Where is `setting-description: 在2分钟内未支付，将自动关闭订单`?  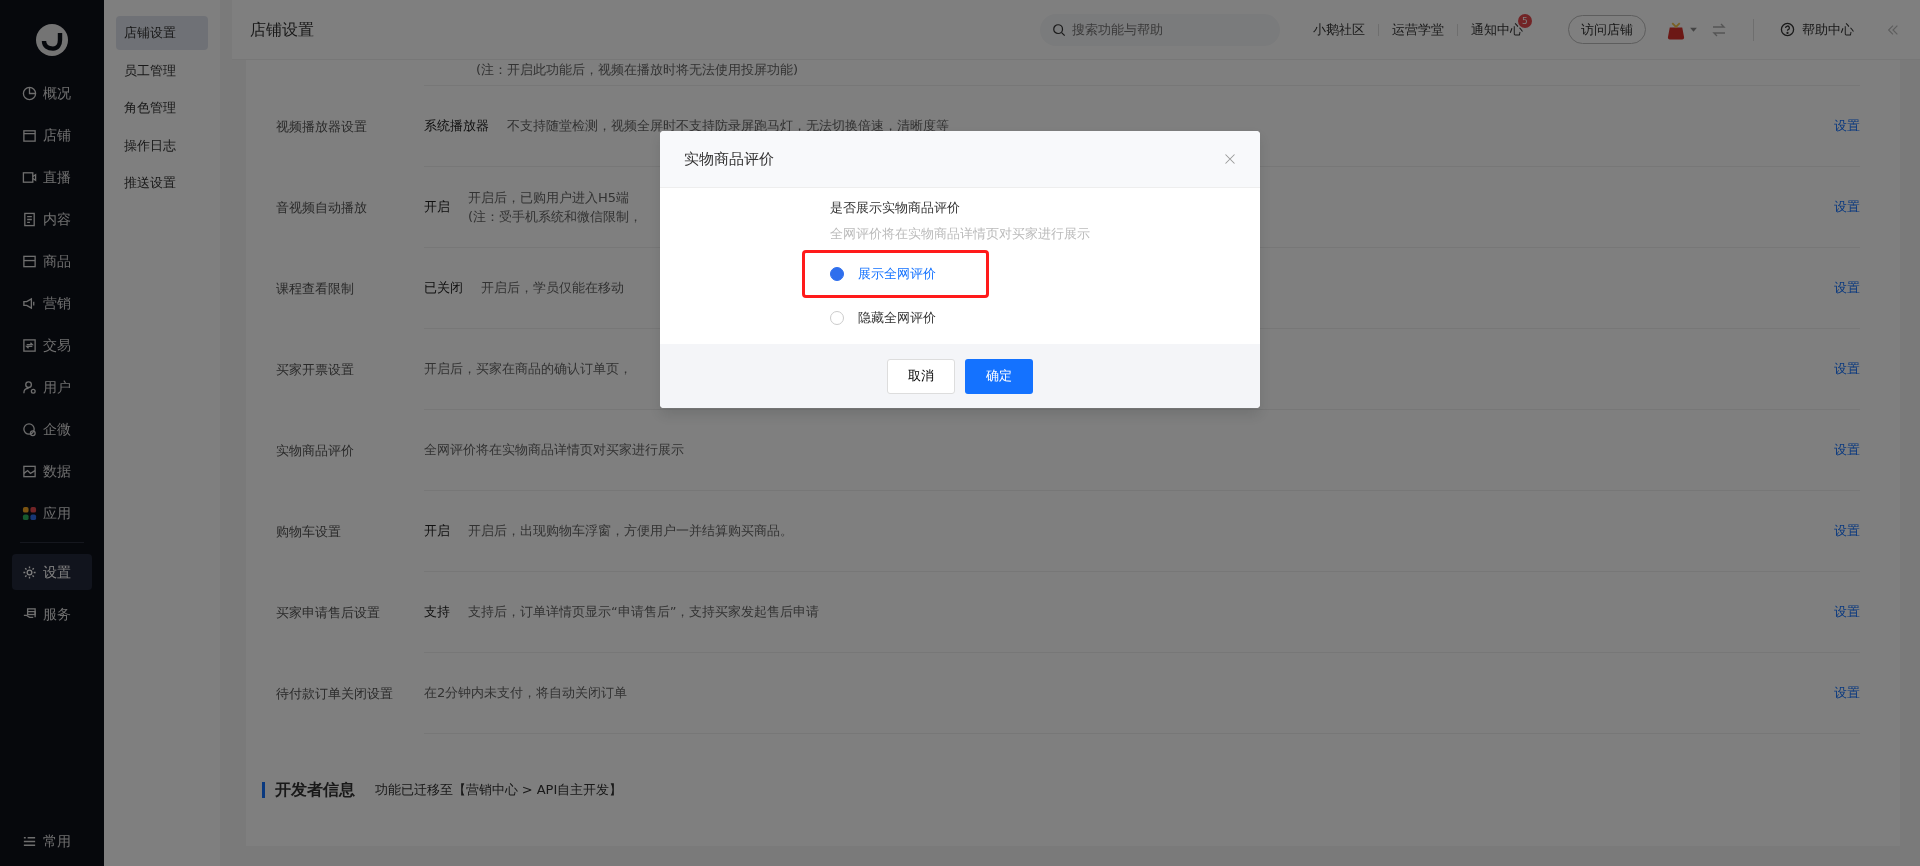
setting-description: 在2分钟内未支付，将自动关闭订单 is located at coordinates (526, 693).